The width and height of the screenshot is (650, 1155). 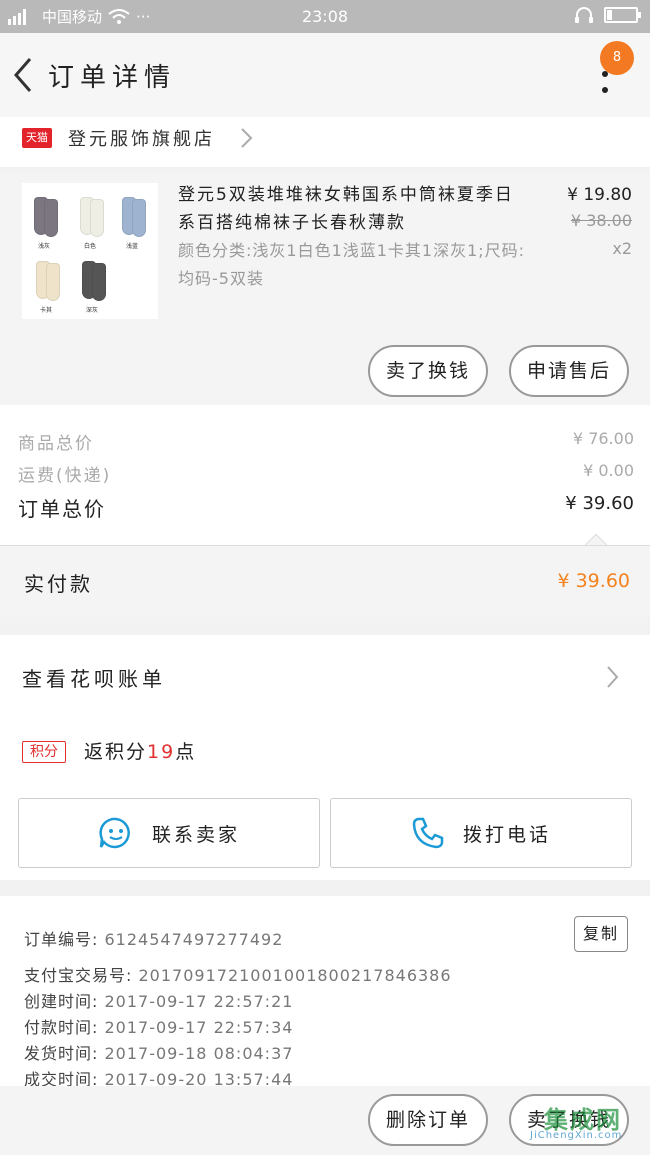 I want to click on message-badge: 8, so click(x=617, y=58).